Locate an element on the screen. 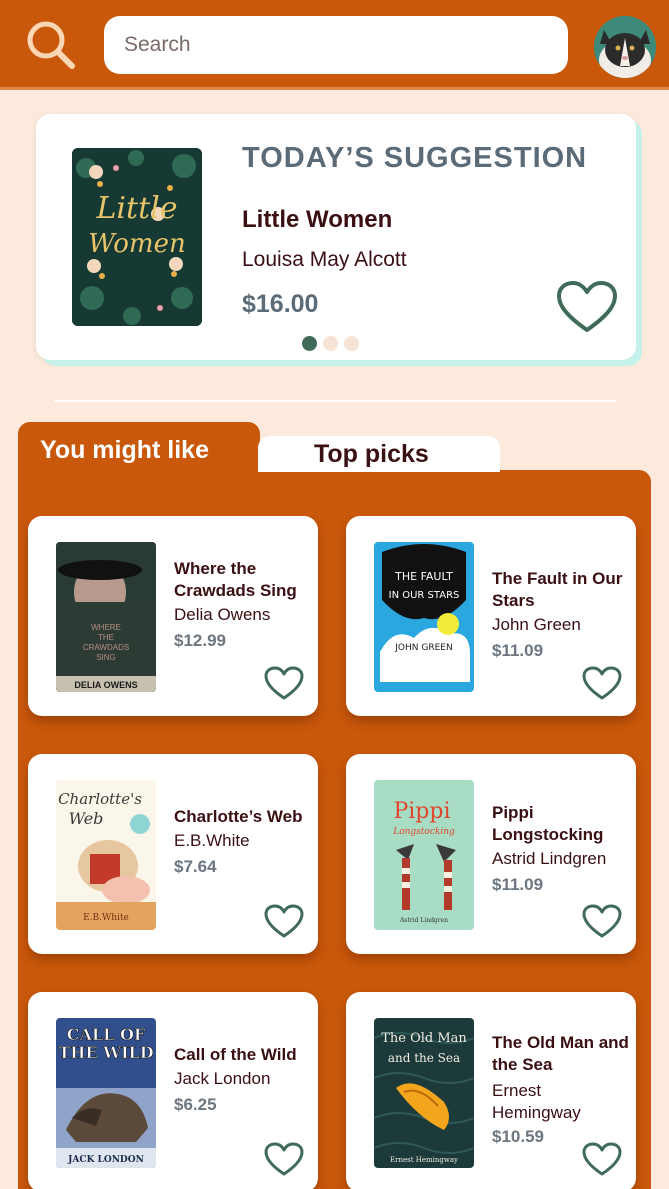 The image size is (669, 1189). cover-author: E.B.White is located at coordinates (106, 918).